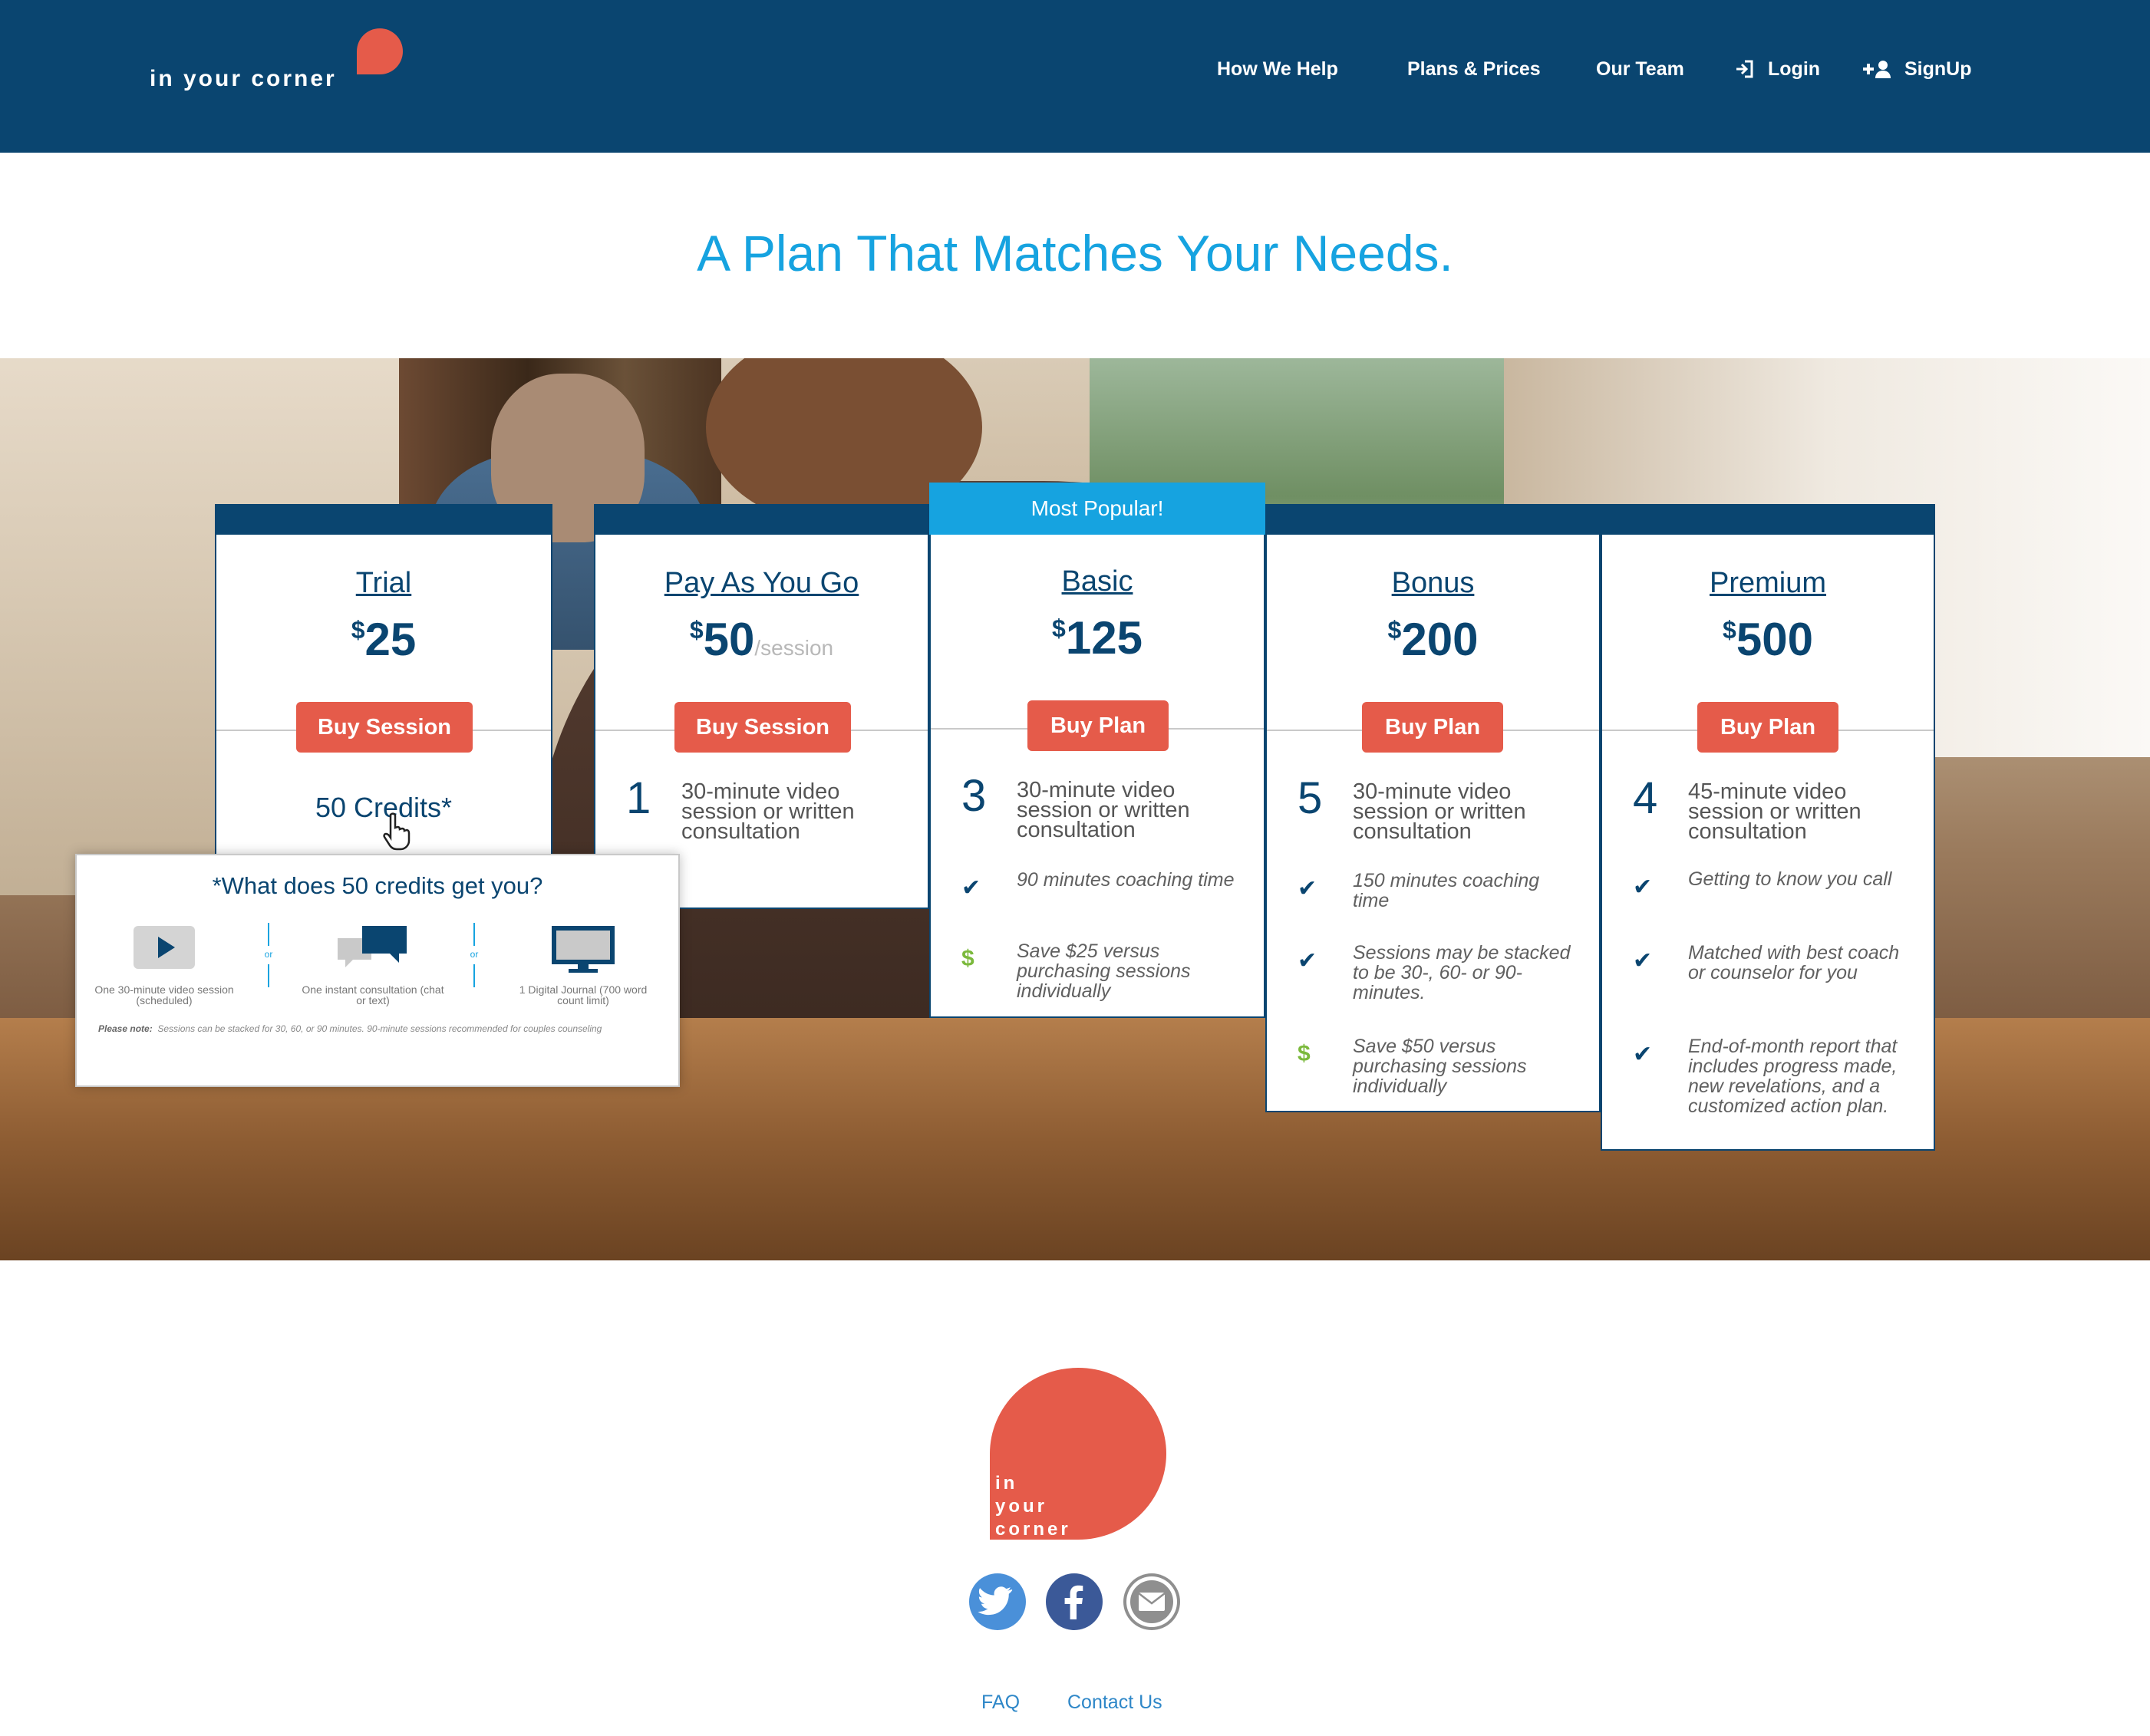 The width and height of the screenshot is (2150, 1736). What do you see at coordinates (1433, 583) in the screenshot?
I see `plan-name: Bonus` at bounding box center [1433, 583].